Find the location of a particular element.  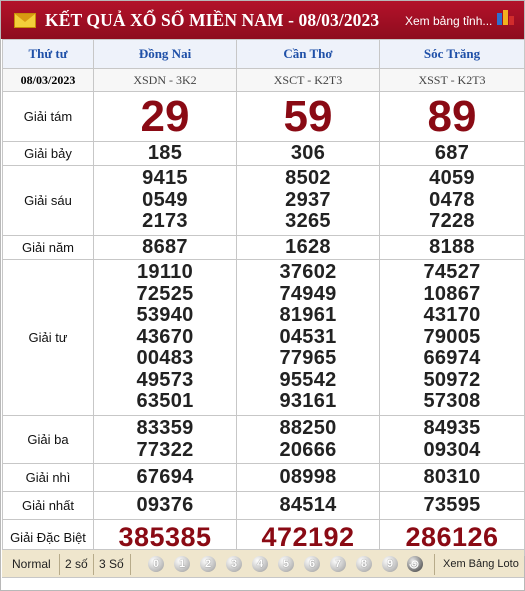

prize-number: 04531 is located at coordinates (308, 336).